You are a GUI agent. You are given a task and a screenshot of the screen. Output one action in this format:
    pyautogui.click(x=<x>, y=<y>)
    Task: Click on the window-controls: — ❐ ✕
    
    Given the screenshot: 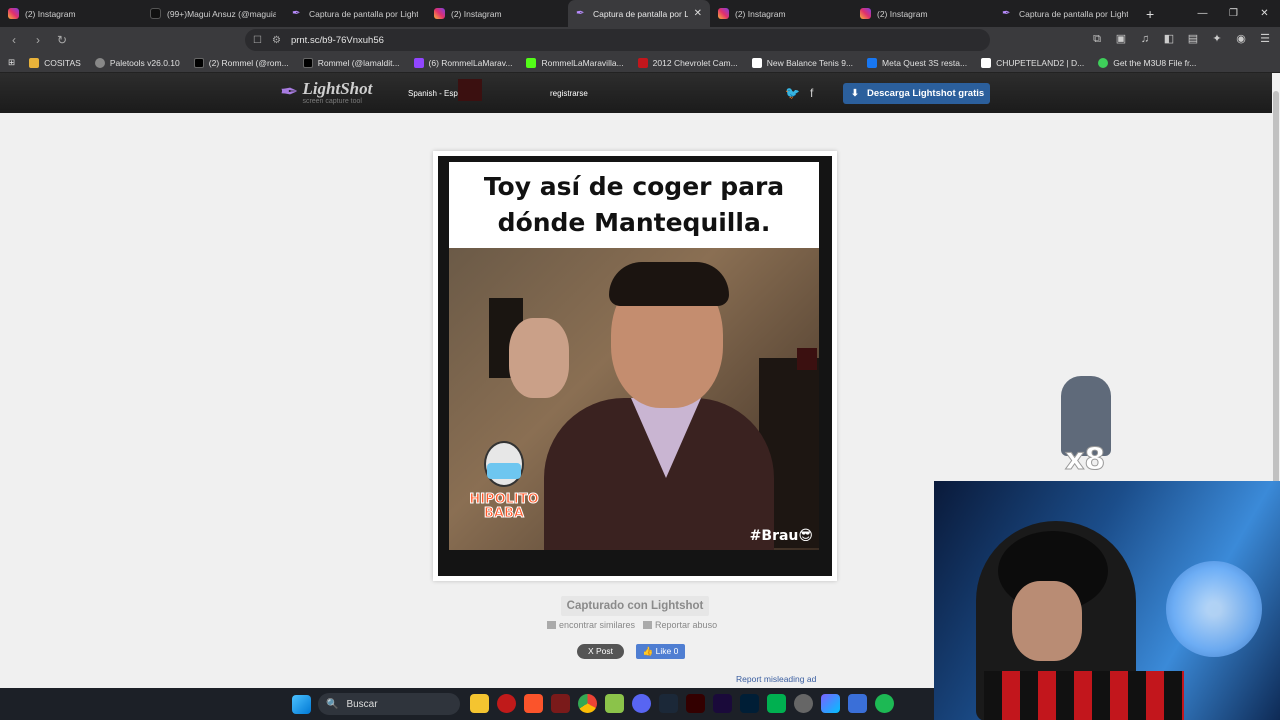 What is the action you would take?
    pyautogui.click(x=1233, y=13)
    